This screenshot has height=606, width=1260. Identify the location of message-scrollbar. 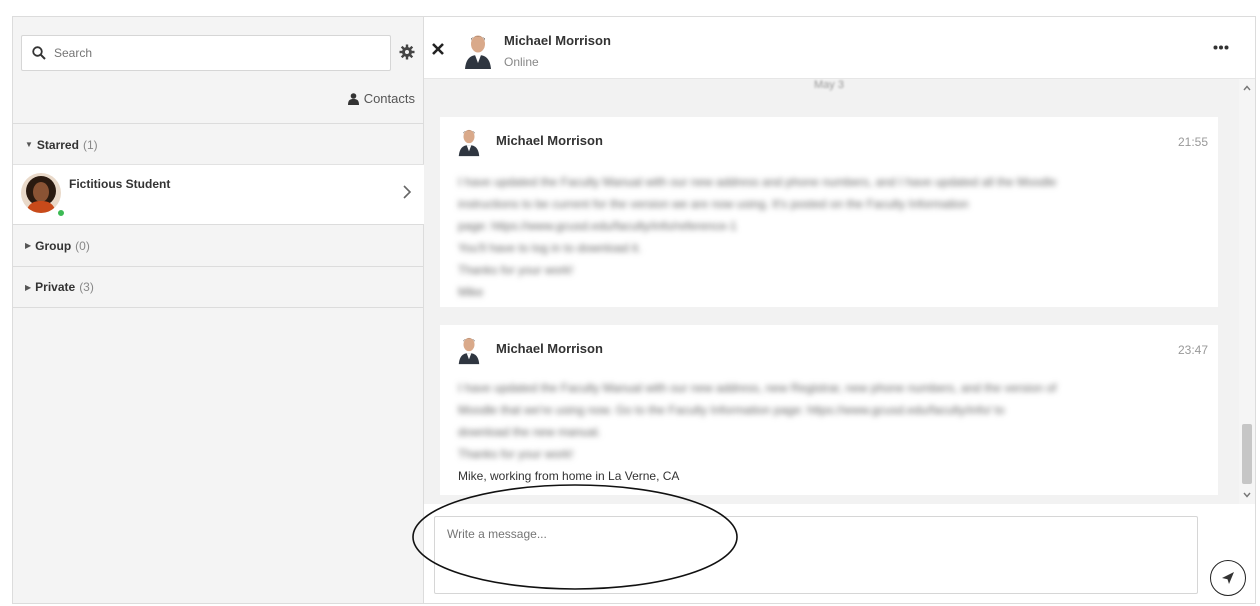
(1247, 291).